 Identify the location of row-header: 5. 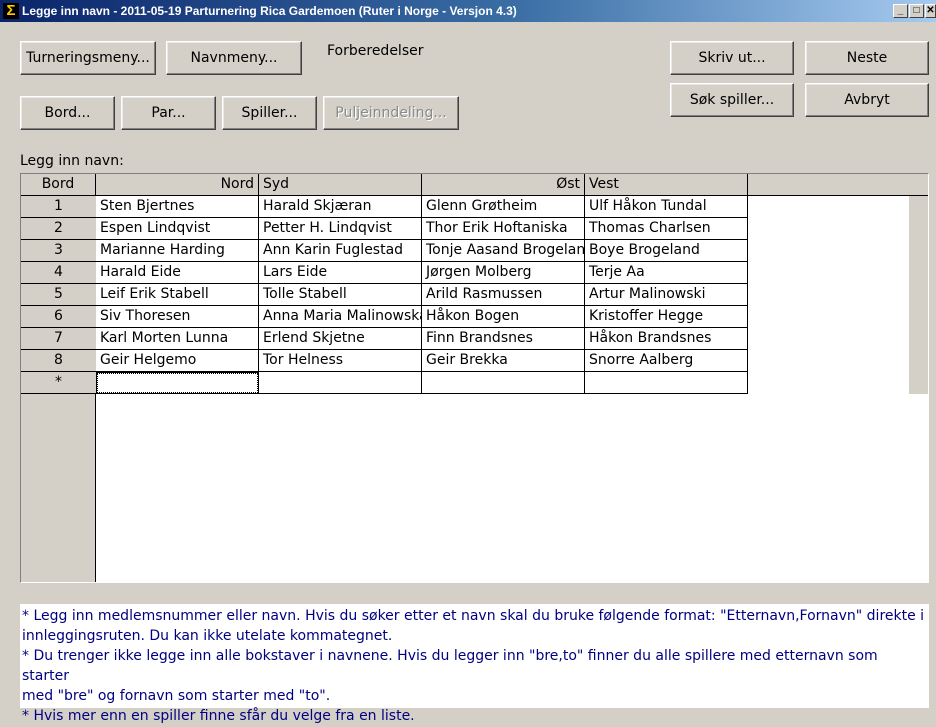
(58, 295).